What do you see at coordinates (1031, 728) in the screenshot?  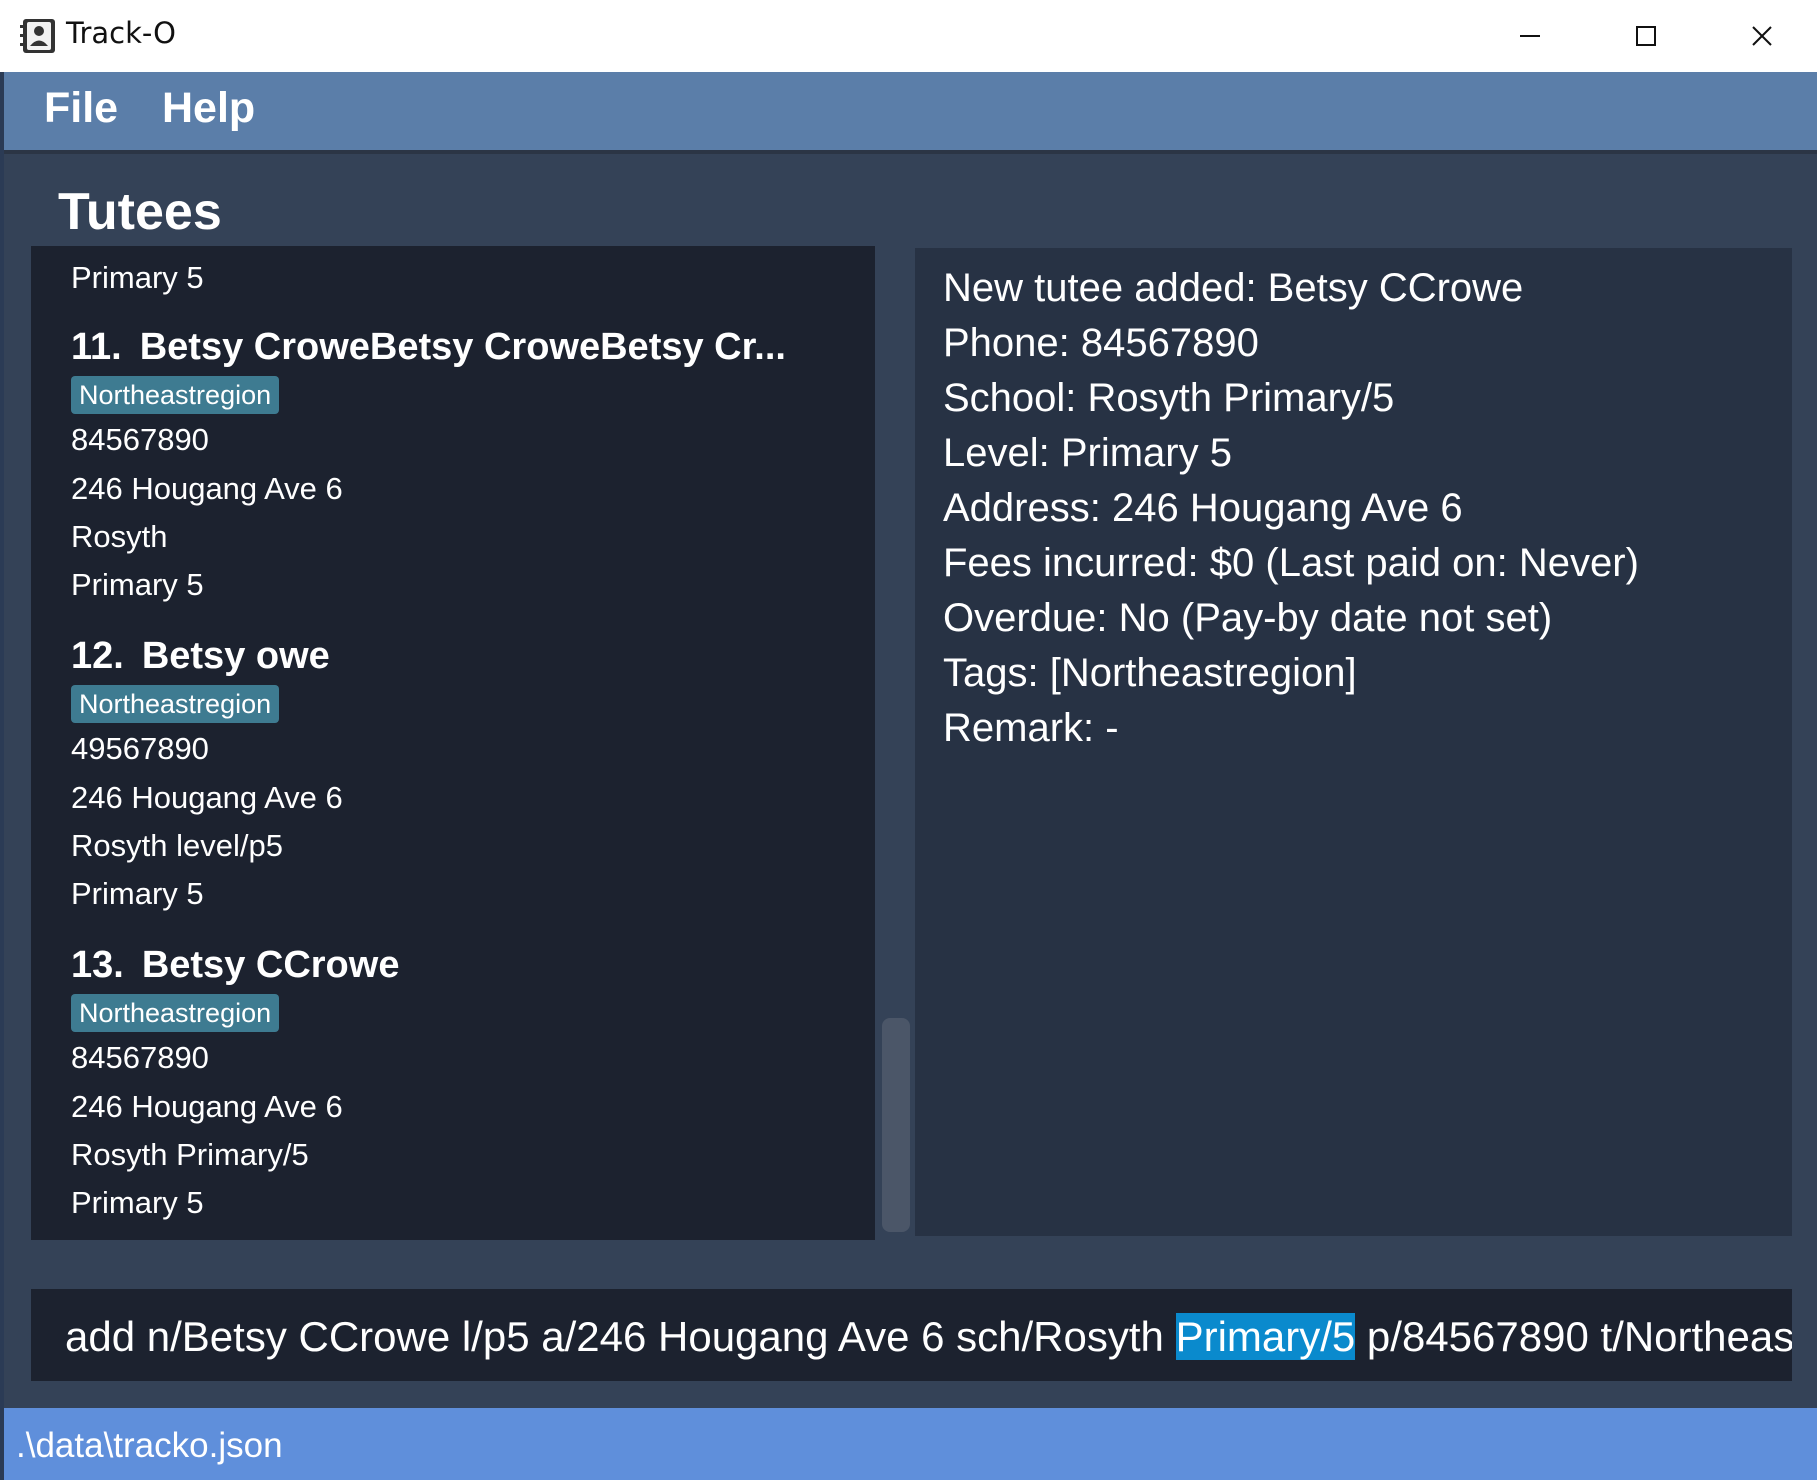 I see `result-line: Remark: -` at bounding box center [1031, 728].